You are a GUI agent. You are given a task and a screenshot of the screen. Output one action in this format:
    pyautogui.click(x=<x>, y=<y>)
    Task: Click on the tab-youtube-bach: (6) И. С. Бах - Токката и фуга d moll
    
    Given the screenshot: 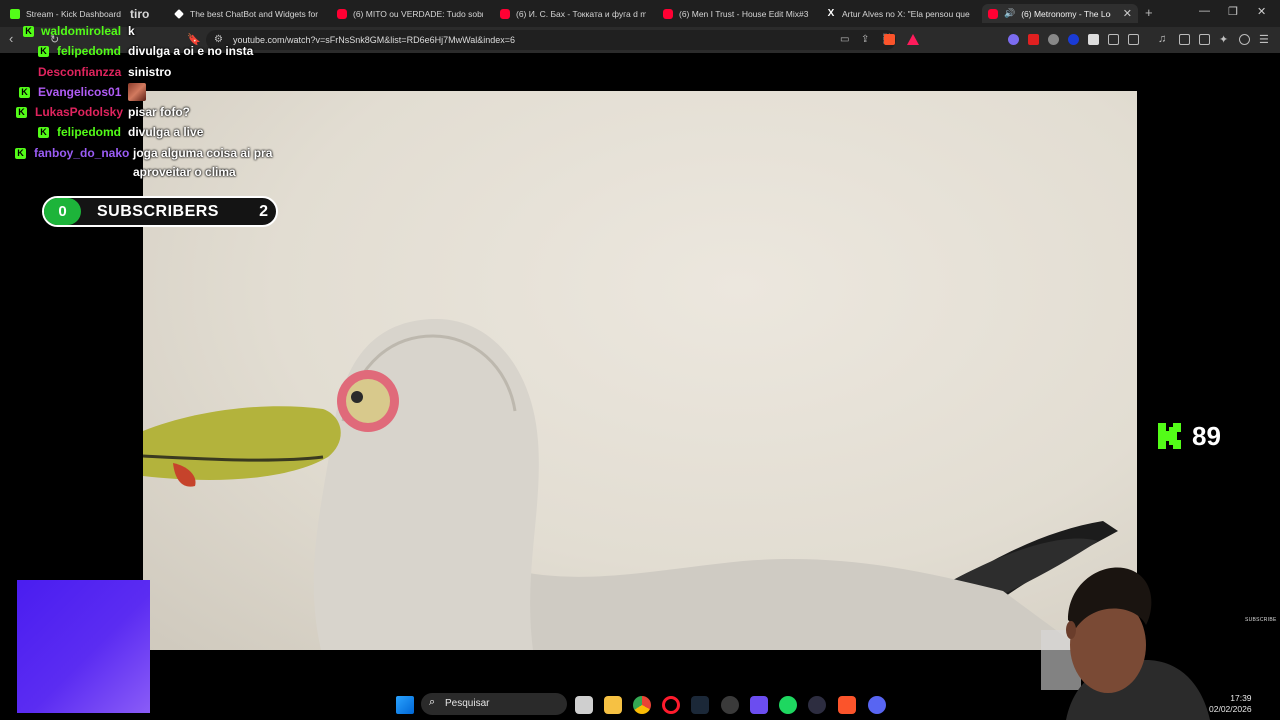 What is the action you would take?
    pyautogui.click(x=570, y=13)
    